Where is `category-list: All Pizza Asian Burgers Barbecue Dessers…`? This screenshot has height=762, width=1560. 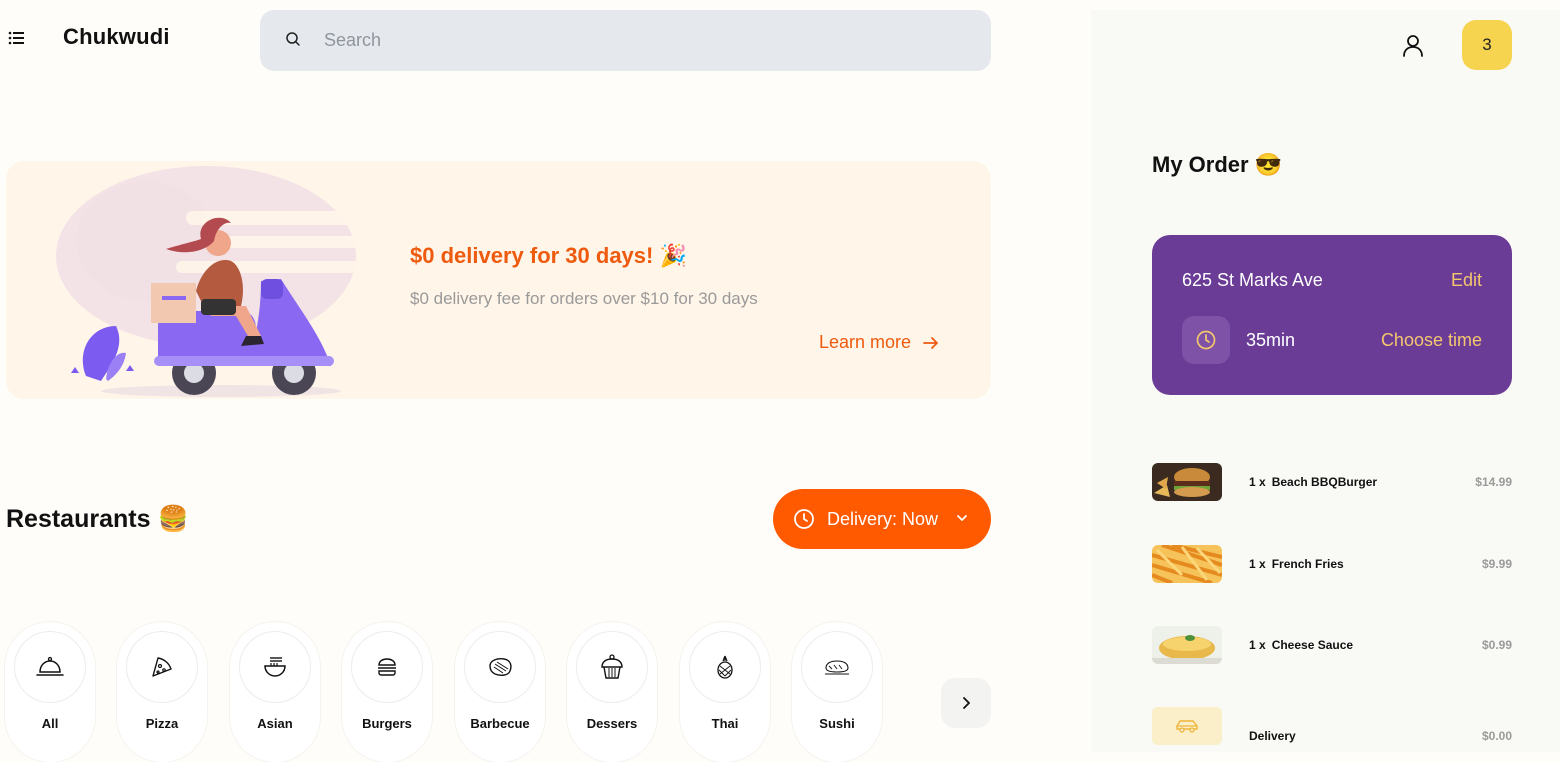 category-list: All Pizza Asian Burgers Barbecue Dessers… is located at coordinates (455, 692).